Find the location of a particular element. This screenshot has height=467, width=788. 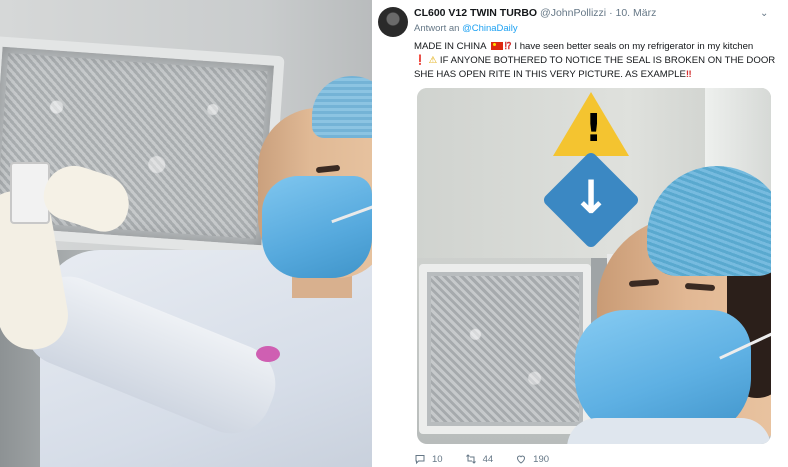

image-frost-texture is located at coordinates (505, 349).